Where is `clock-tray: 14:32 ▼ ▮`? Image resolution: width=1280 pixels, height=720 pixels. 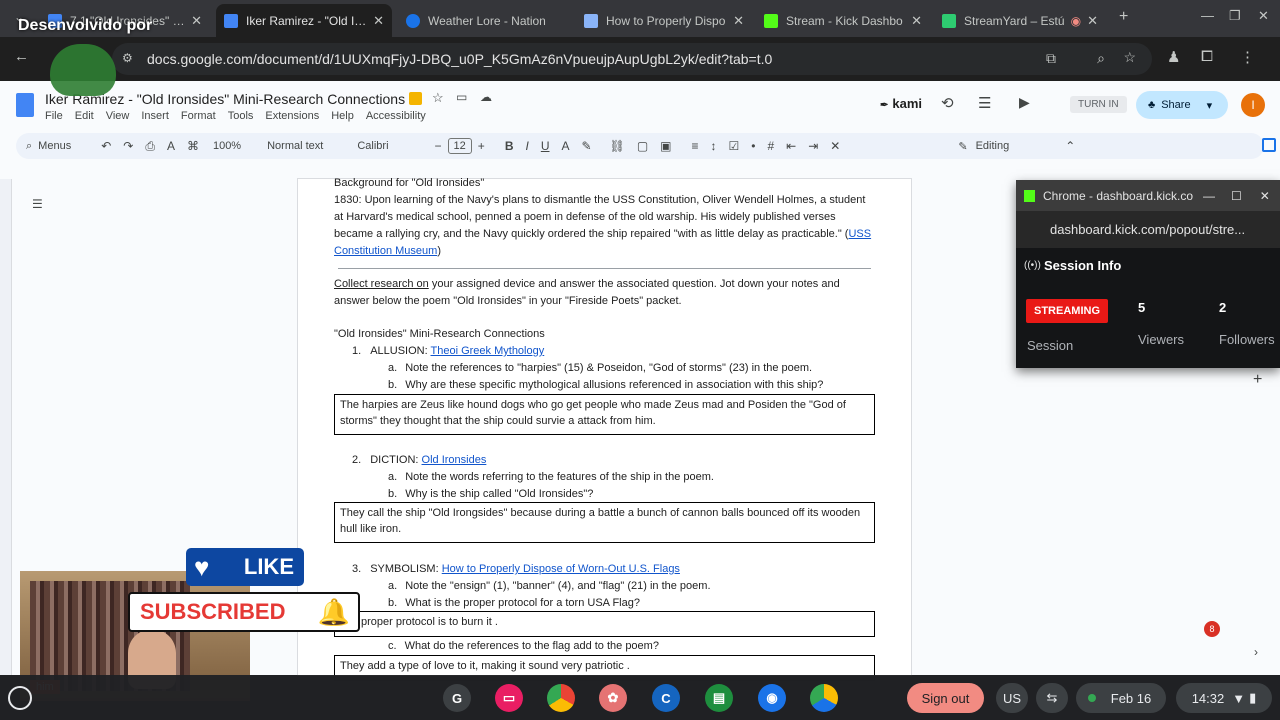 clock-tray: 14:32 ▼ ▮ is located at coordinates (1224, 698).